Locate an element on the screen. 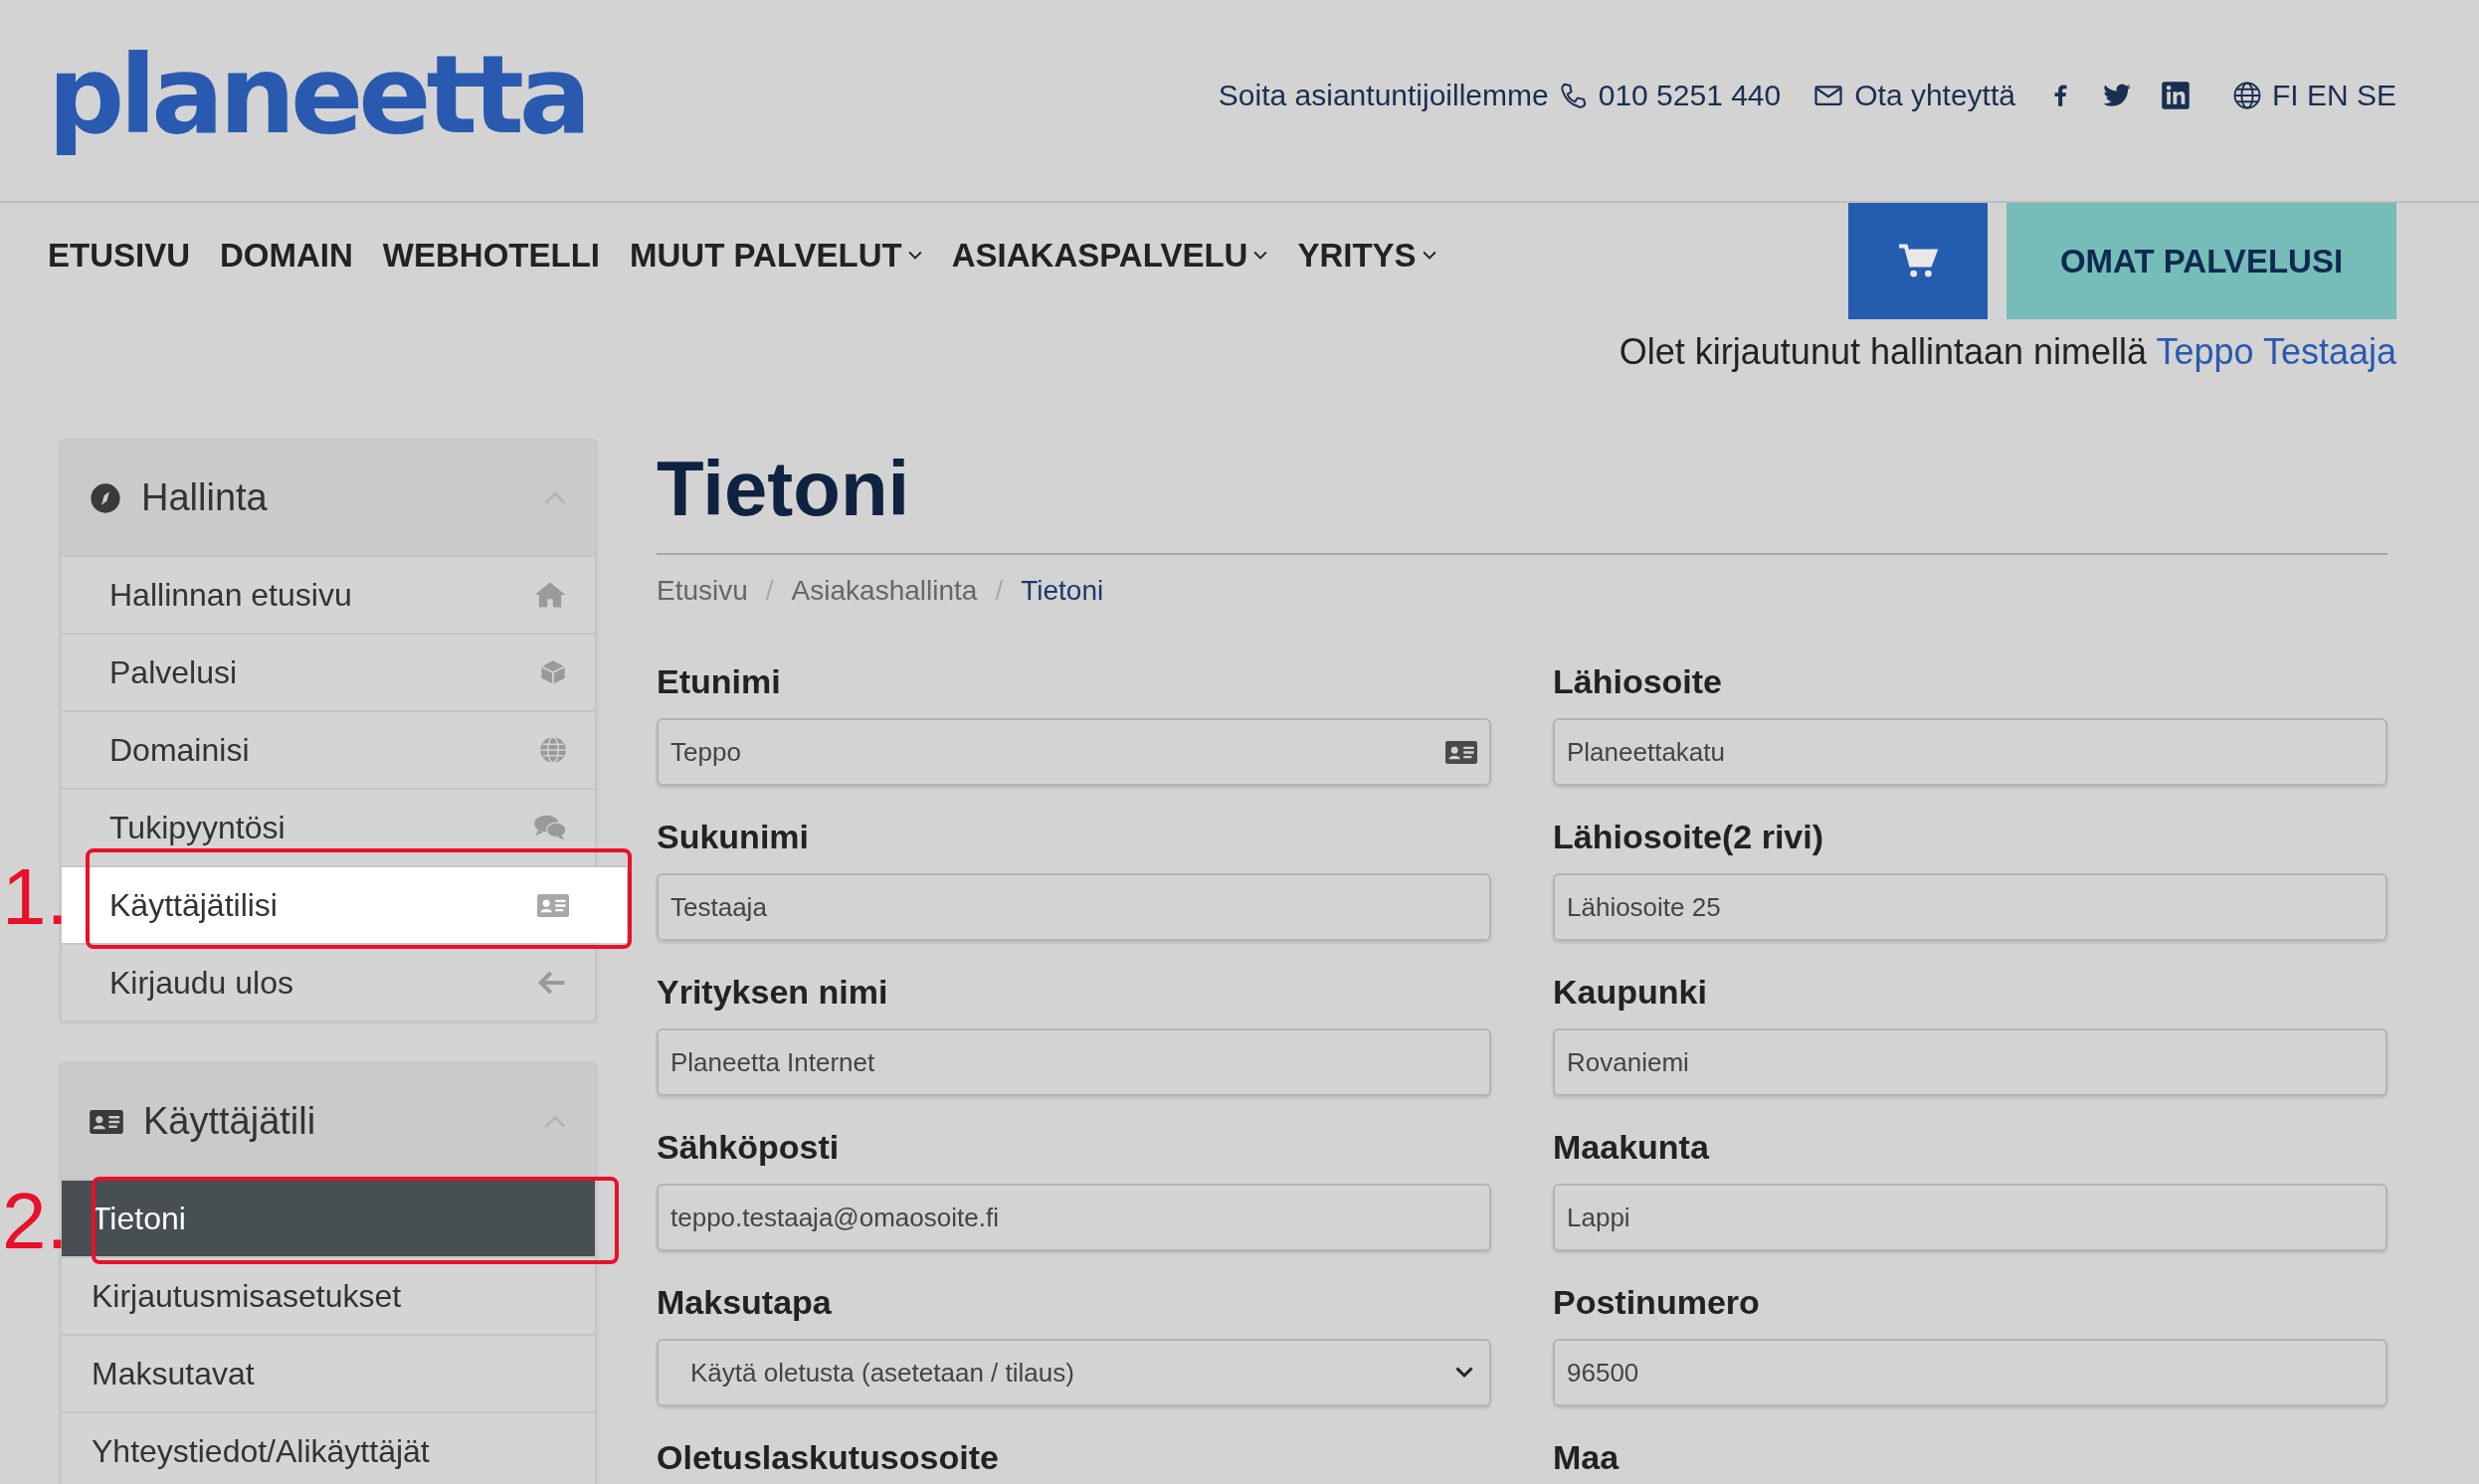 Image resolution: width=2479 pixels, height=1484 pixels. field-label: Postinumero is located at coordinates (1657, 1302).